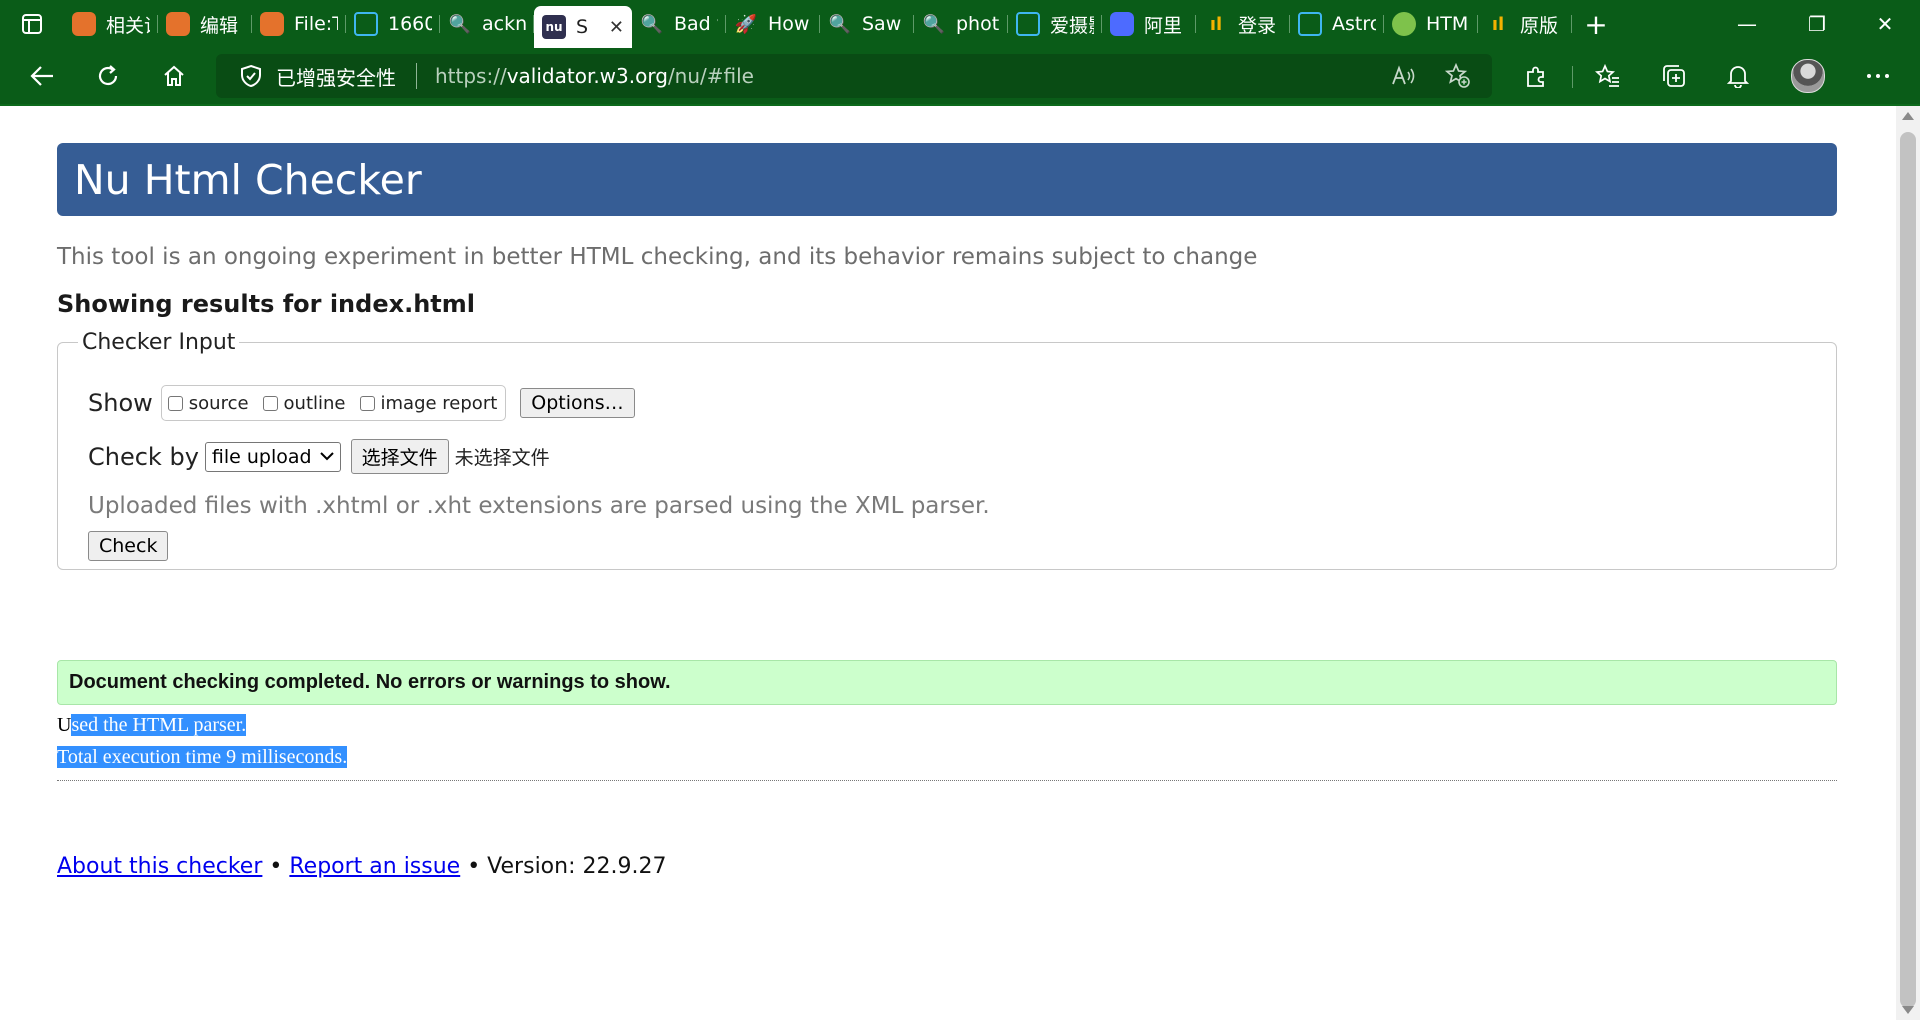 This screenshot has width=1920, height=1020. Describe the element at coordinates (42, 76) in the screenshot. I see `back-button` at that location.